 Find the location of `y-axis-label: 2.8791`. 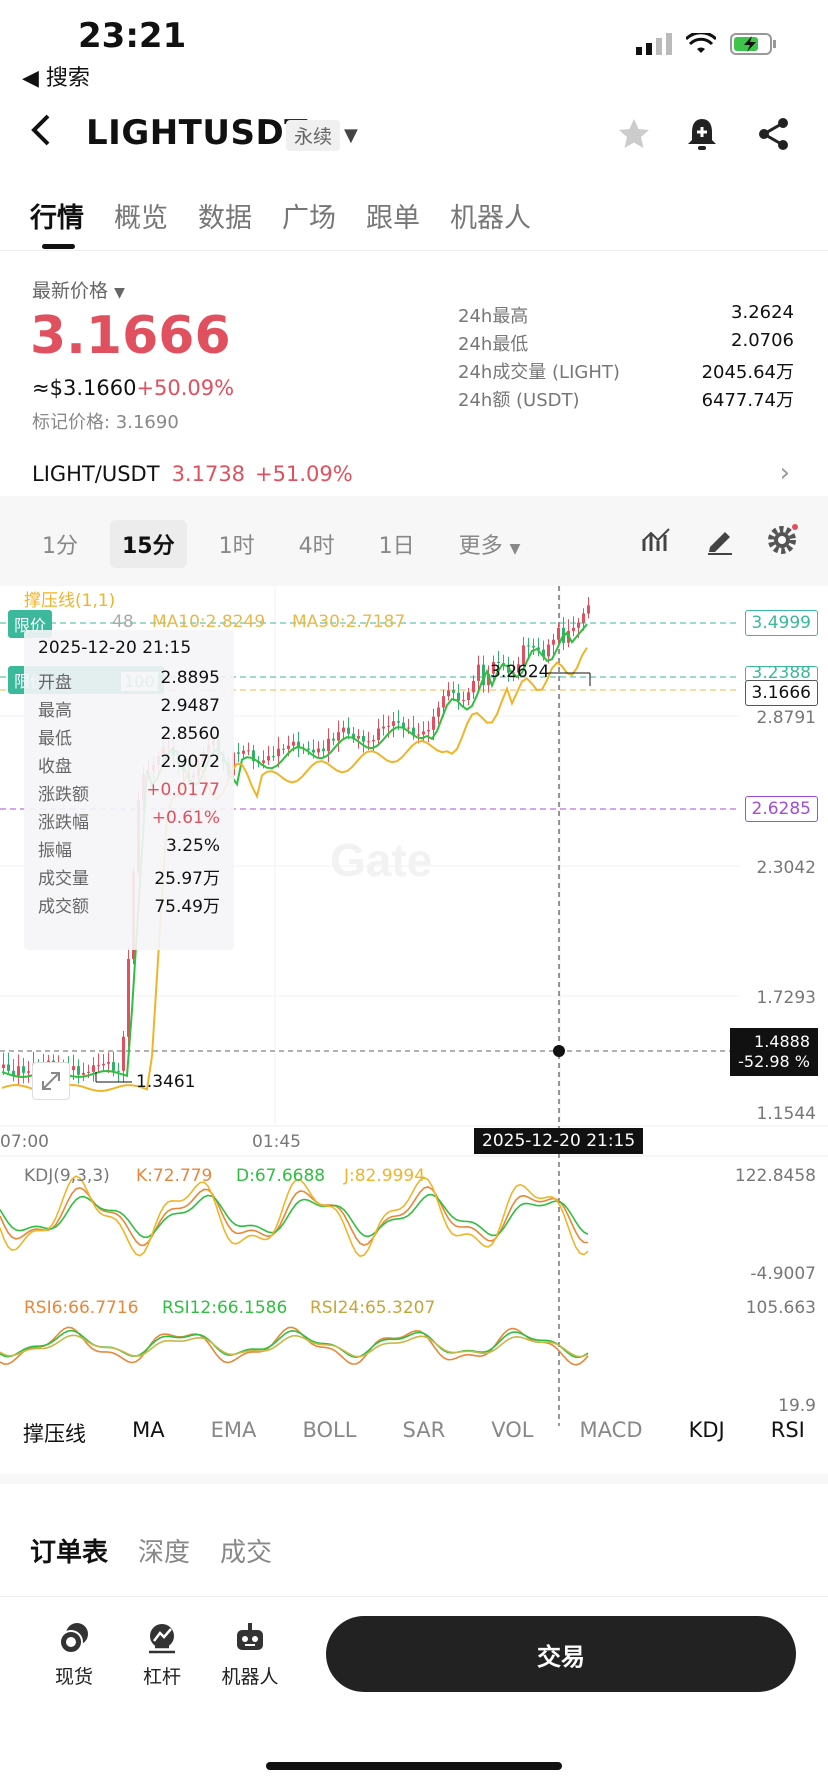

y-axis-label: 2.8791 is located at coordinates (786, 718).